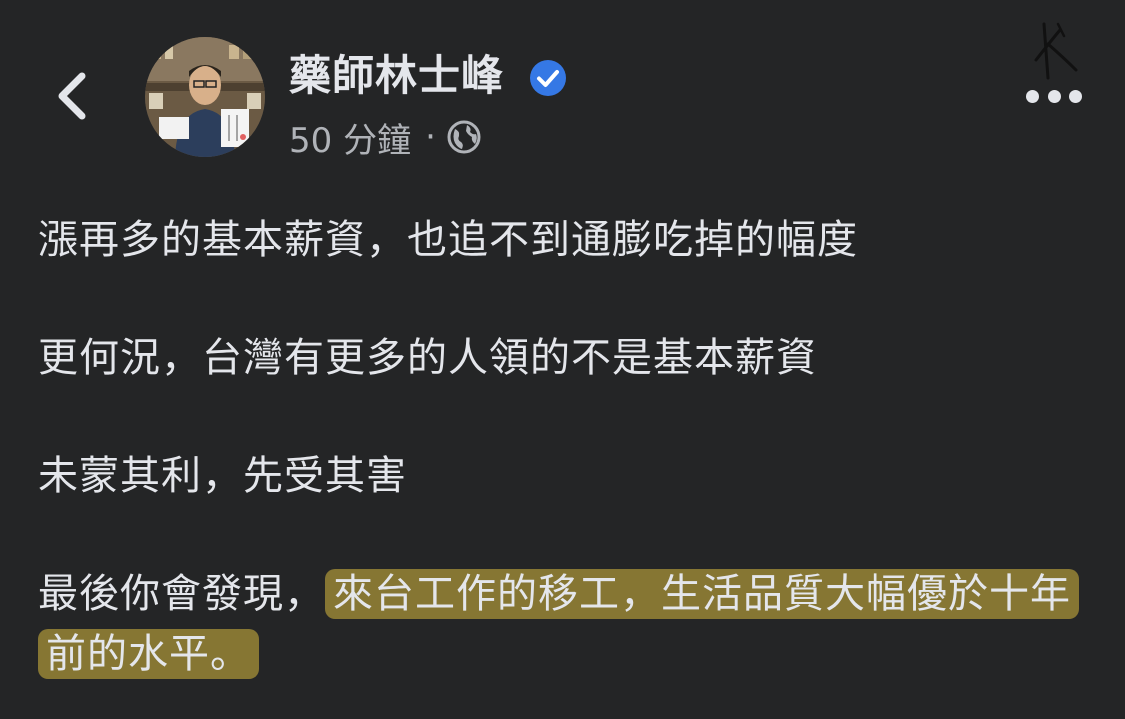  What do you see at coordinates (548, 78) in the screenshot?
I see `verified-badge-icon` at bounding box center [548, 78].